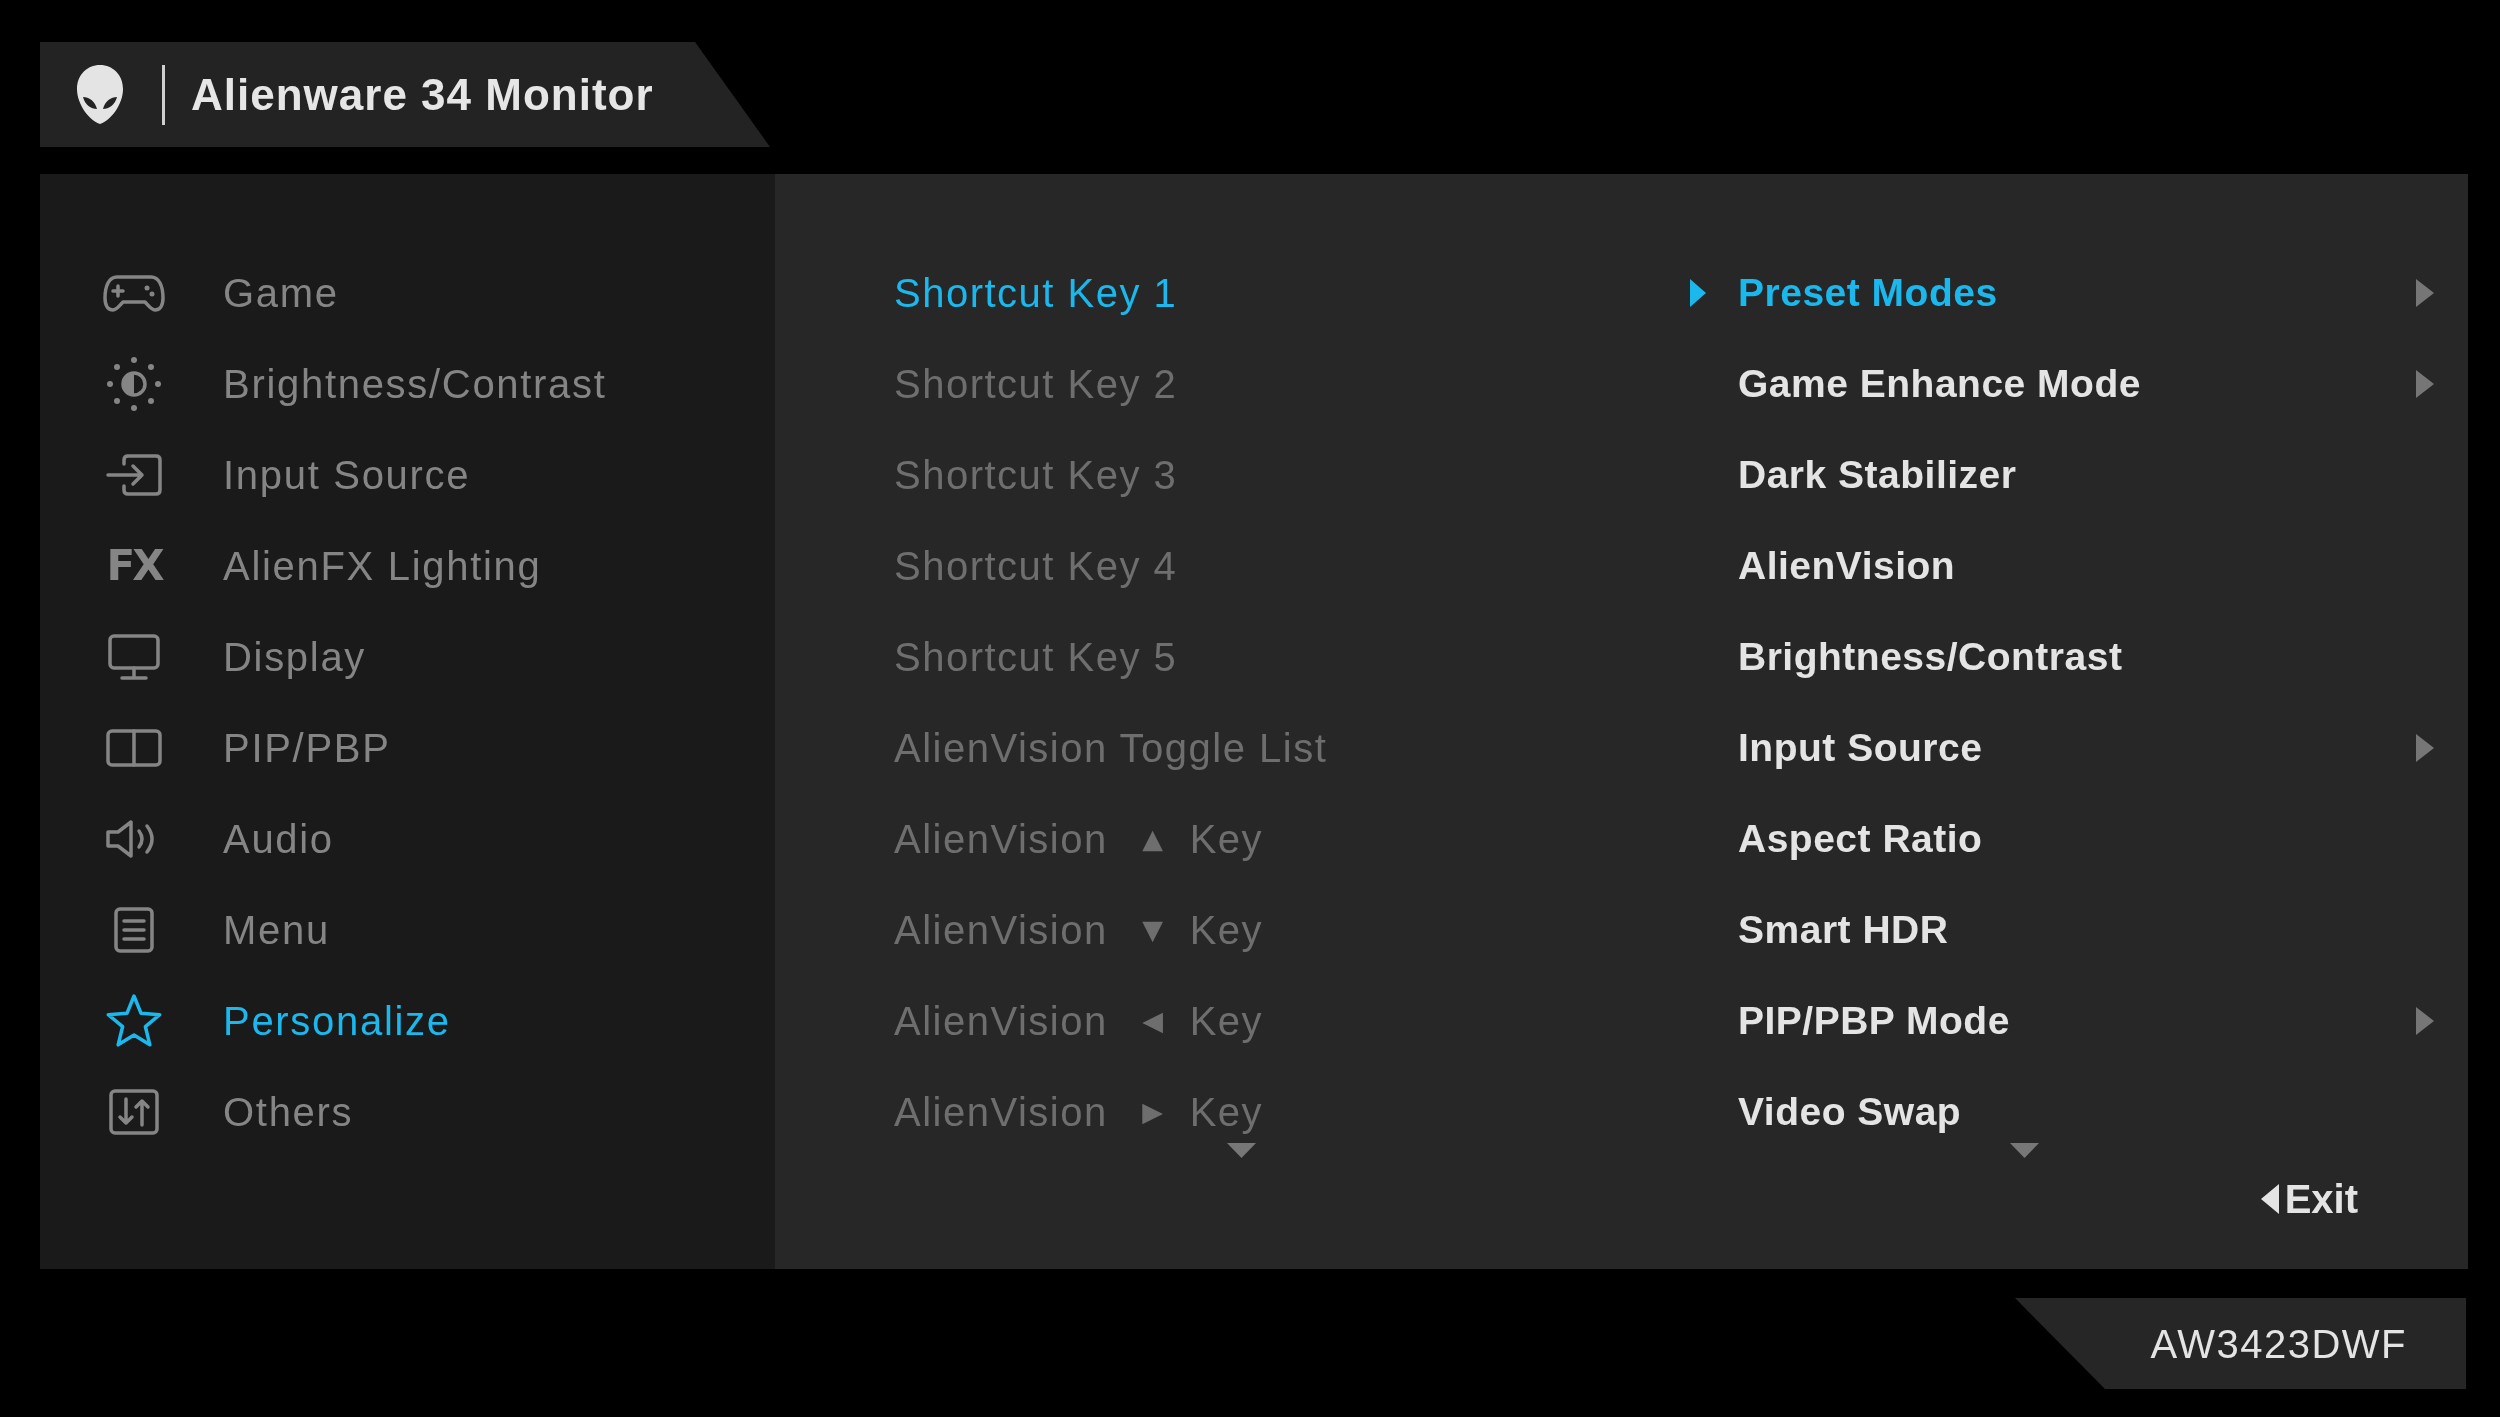 The width and height of the screenshot is (2500, 1417). What do you see at coordinates (2062, 1020) in the screenshot?
I see `option-item: PIP/PBP Mode` at bounding box center [2062, 1020].